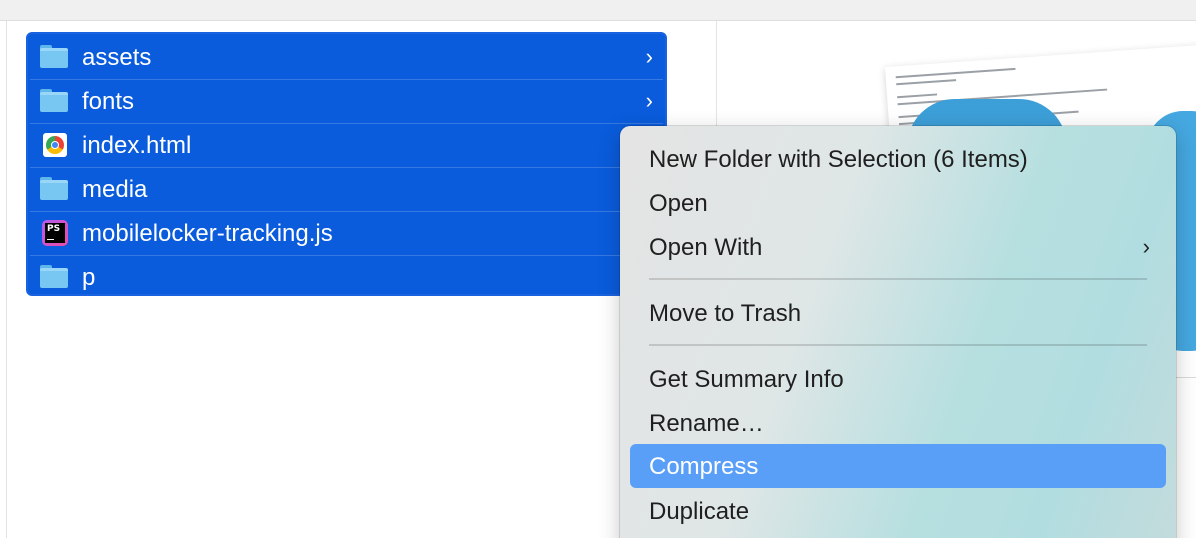 The height and width of the screenshot is (538, 1196). What do you see at coordinates (207, 233) in the screenshot?
I see `file-name: mobilelocker-tracking.js` at bounding box center [207, 233].